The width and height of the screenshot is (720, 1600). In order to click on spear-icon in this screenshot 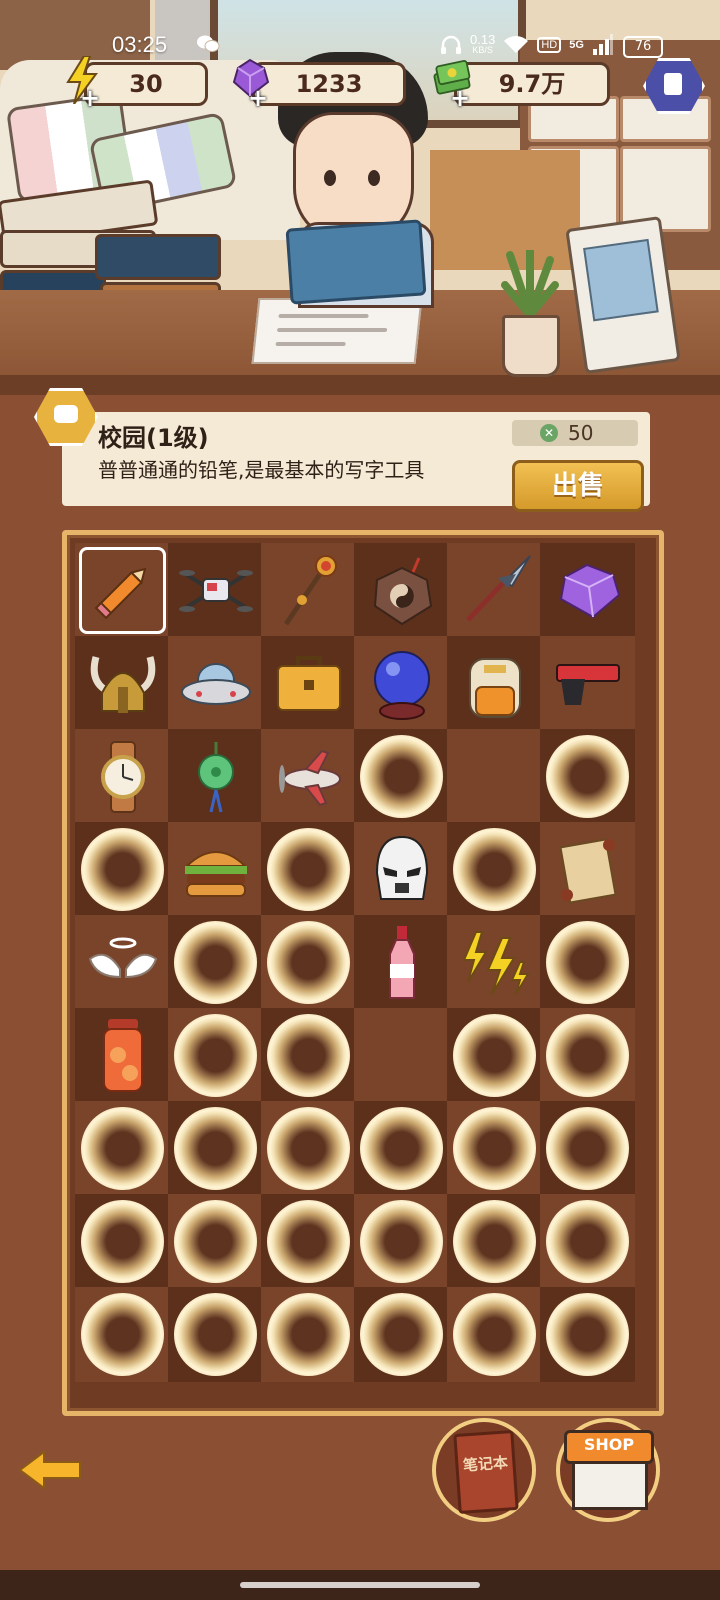, I will do `click(494, 590)`.